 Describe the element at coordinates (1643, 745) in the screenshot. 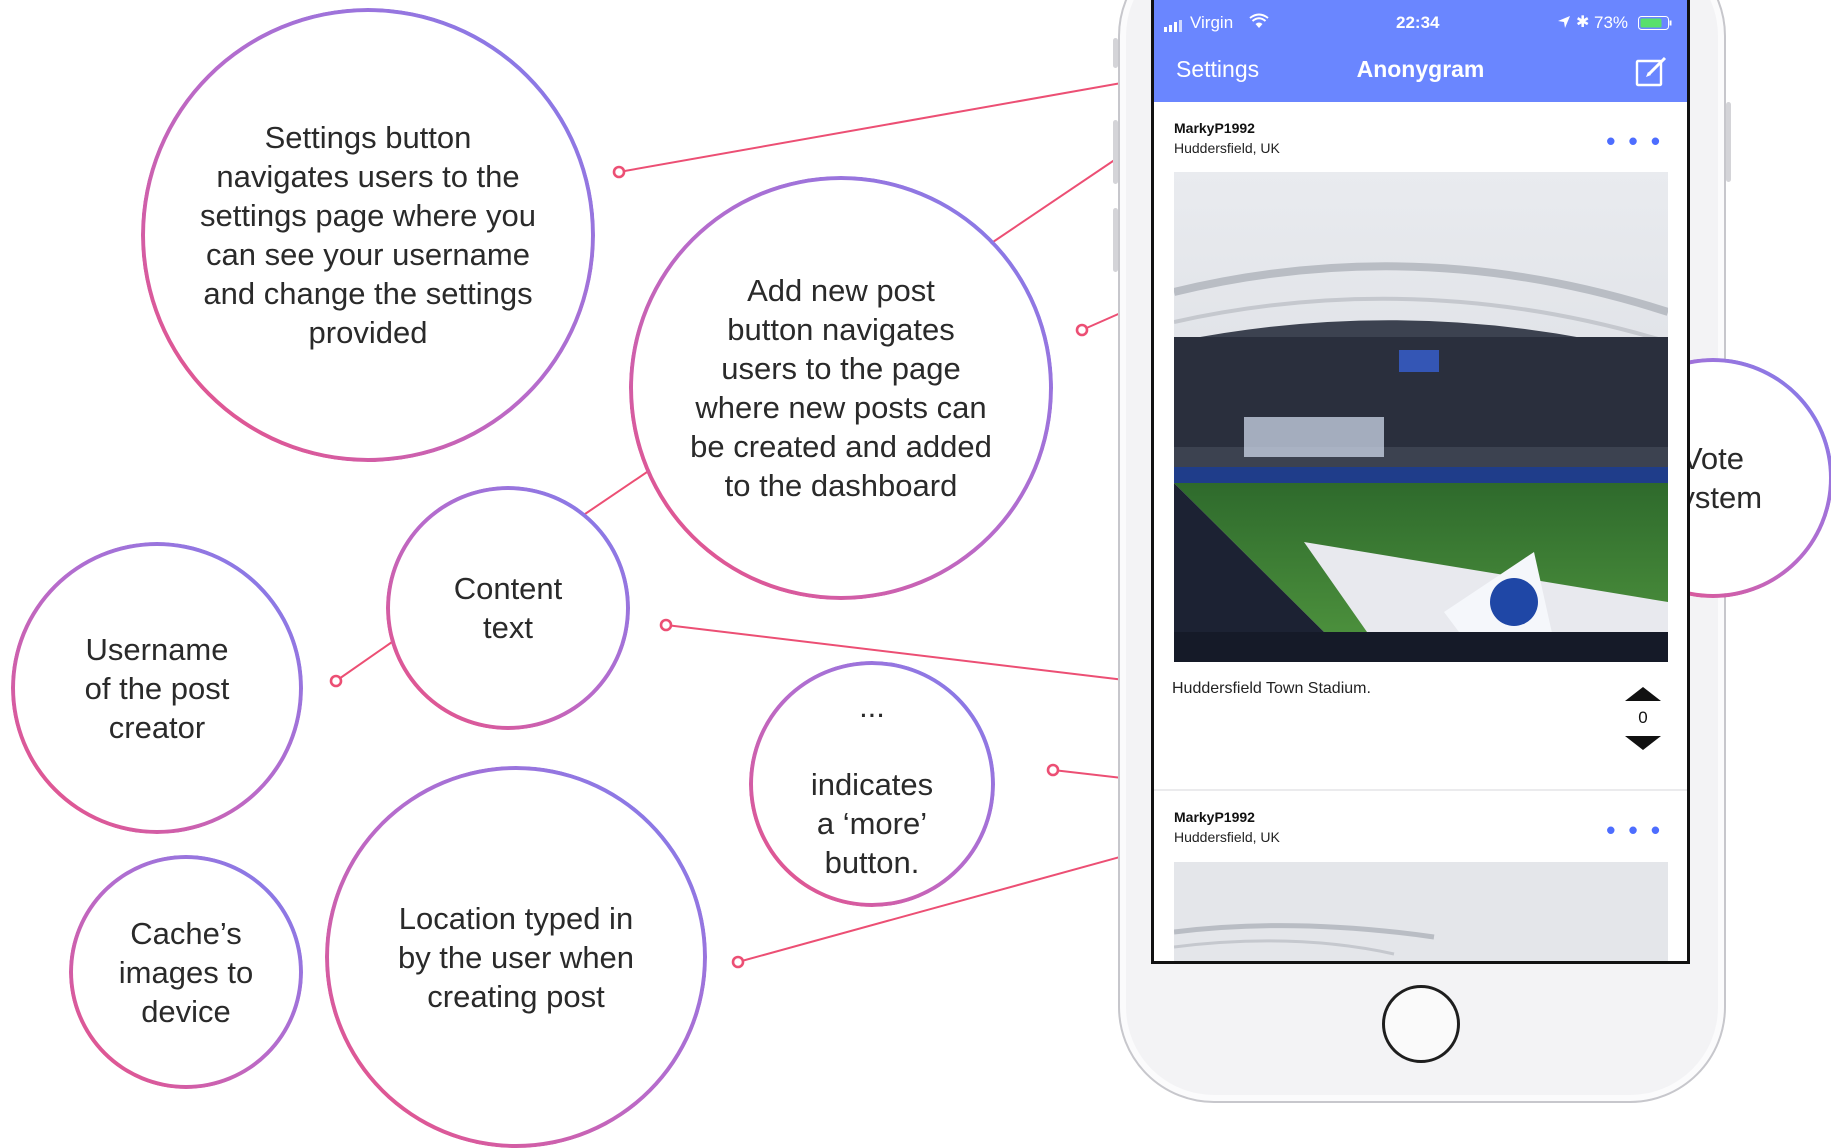

I see `downvote-button` at that location.